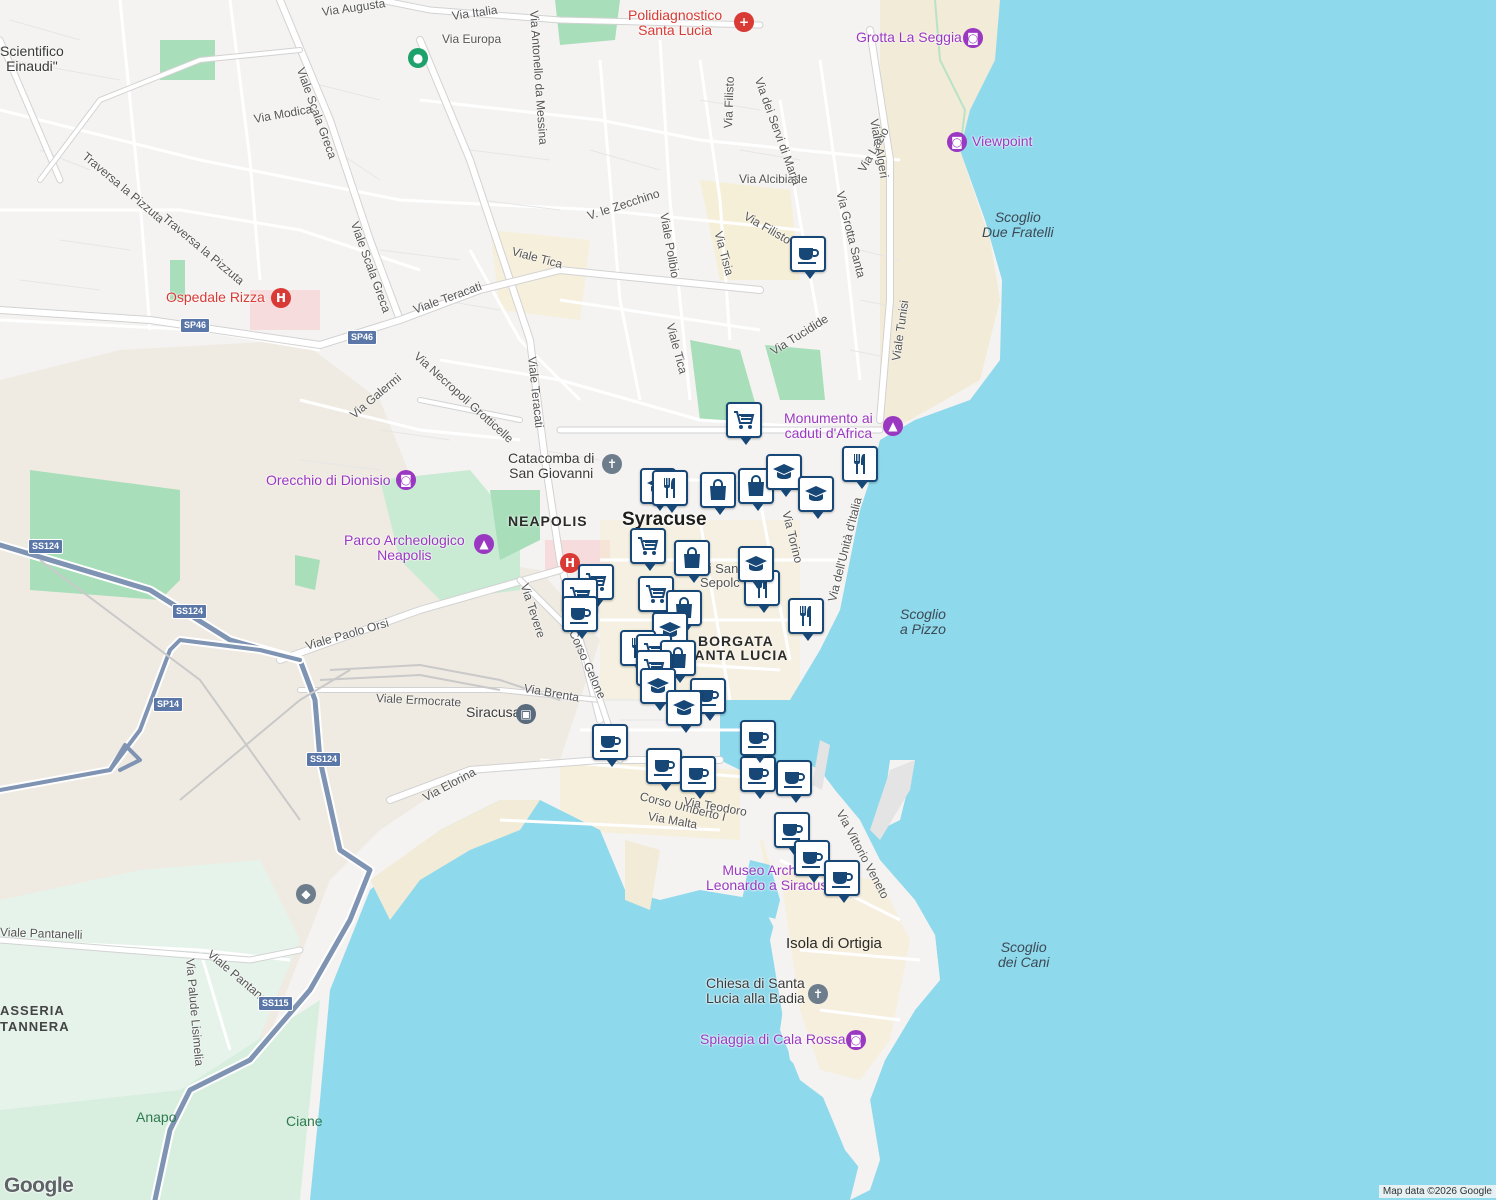  I want to click on water-label: Scoglio dei Cani, so click(1024, 955).